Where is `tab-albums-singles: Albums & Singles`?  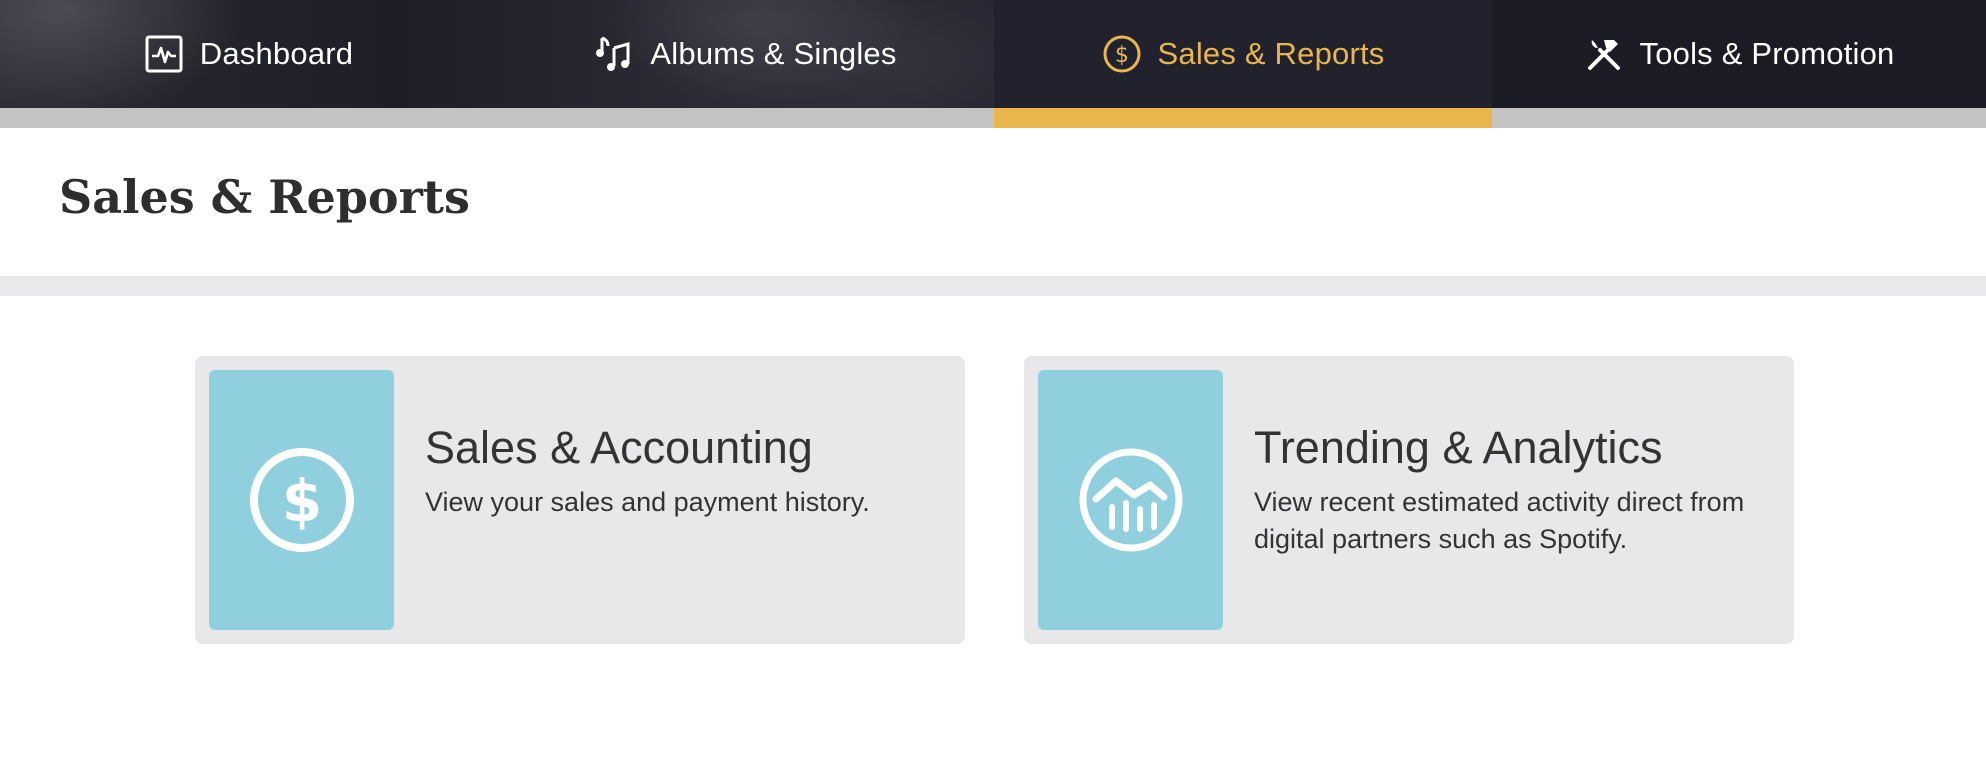
tab-albums-singles: Albums & Singles is located at coordinates (745, 64).